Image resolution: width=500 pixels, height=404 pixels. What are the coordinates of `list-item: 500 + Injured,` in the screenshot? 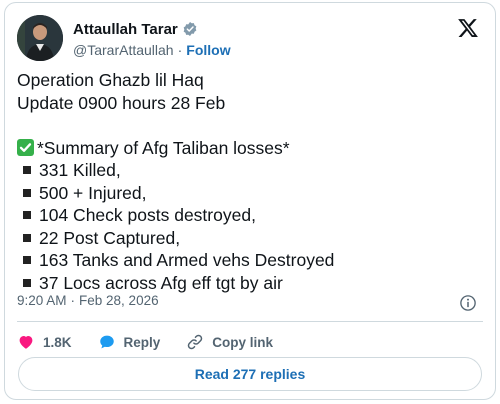 It's located at (250, 193).